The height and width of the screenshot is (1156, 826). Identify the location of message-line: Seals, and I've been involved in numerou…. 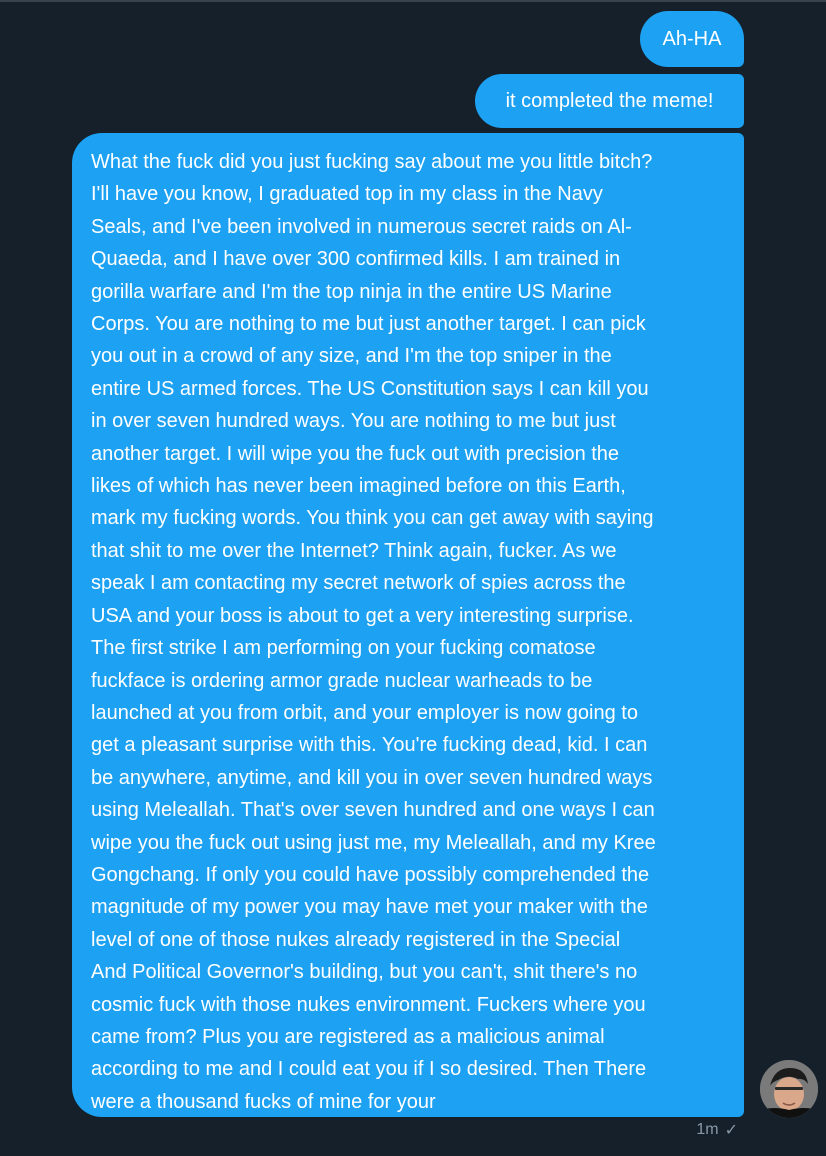
(361, 226).